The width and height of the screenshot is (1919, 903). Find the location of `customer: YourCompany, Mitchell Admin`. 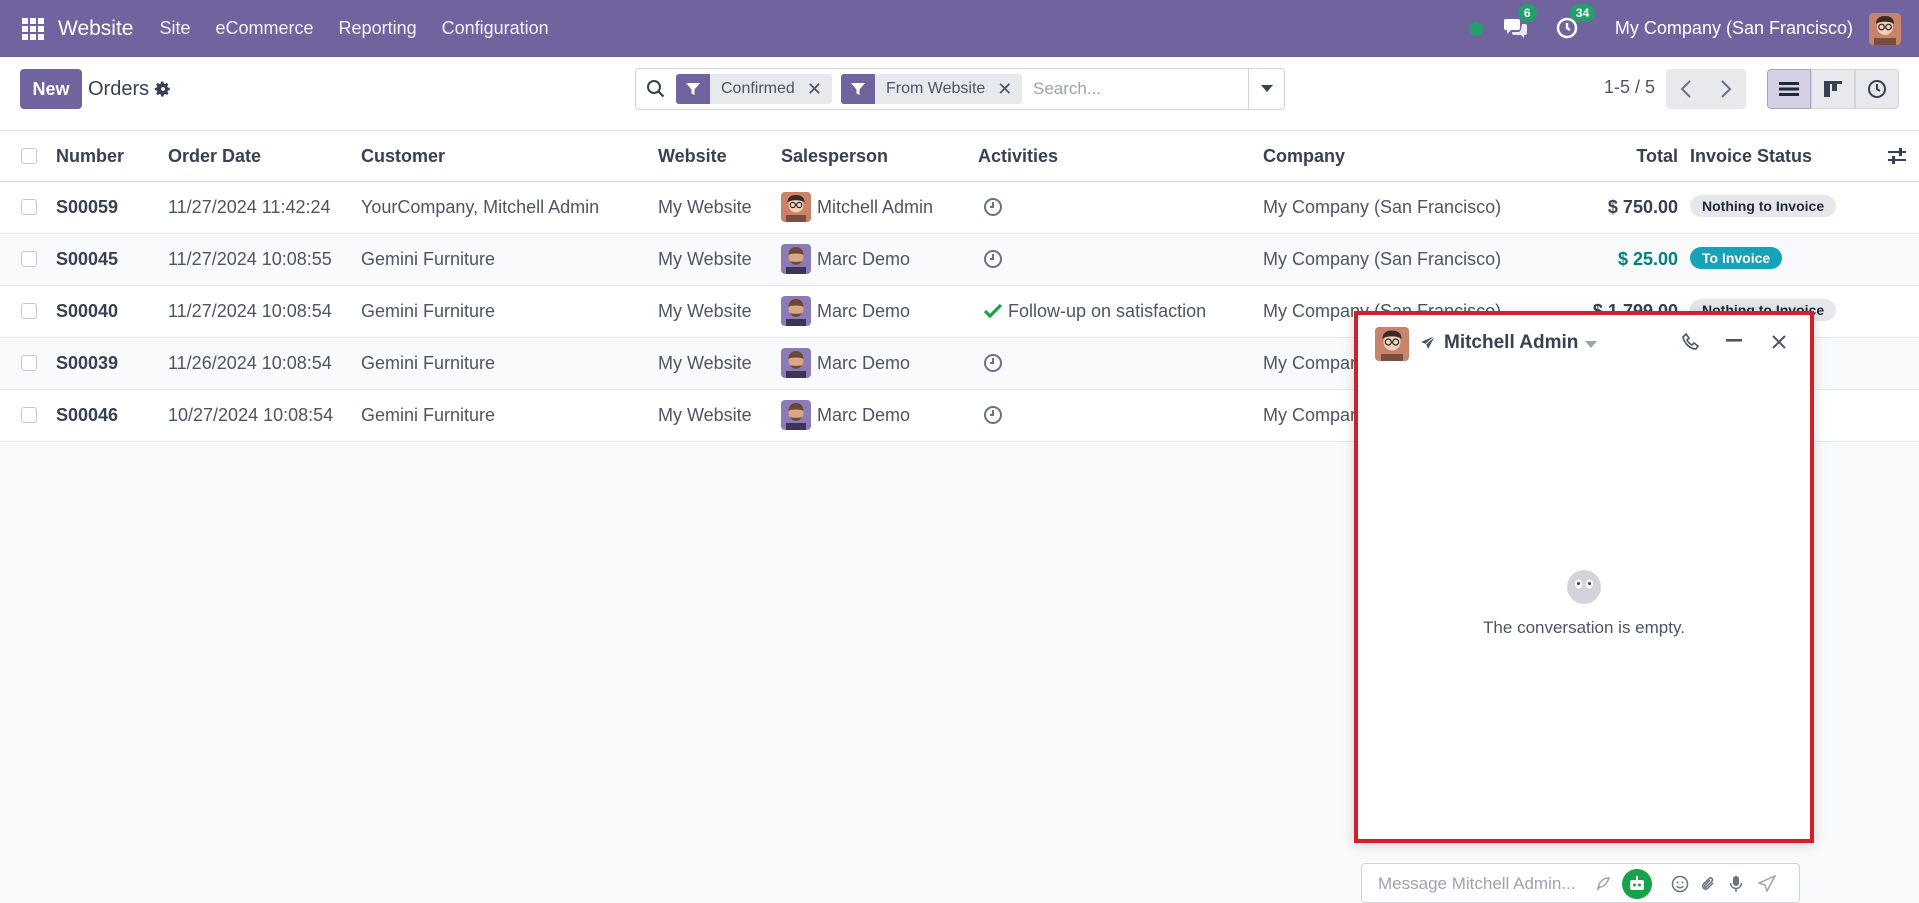

customer: YourCompany, Mitchell Admin is located at coordinates (480, 207).